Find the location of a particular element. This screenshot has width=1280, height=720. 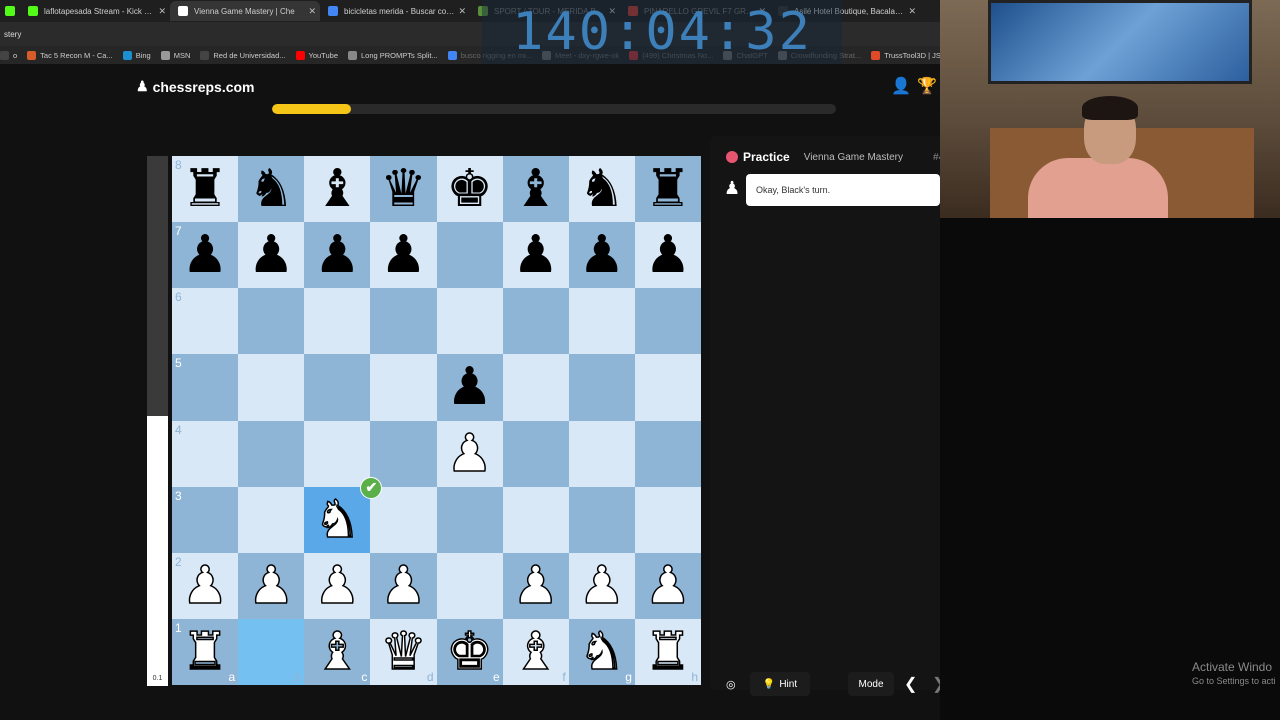

square-c2: ♟ is located at coordinates (337, 585).